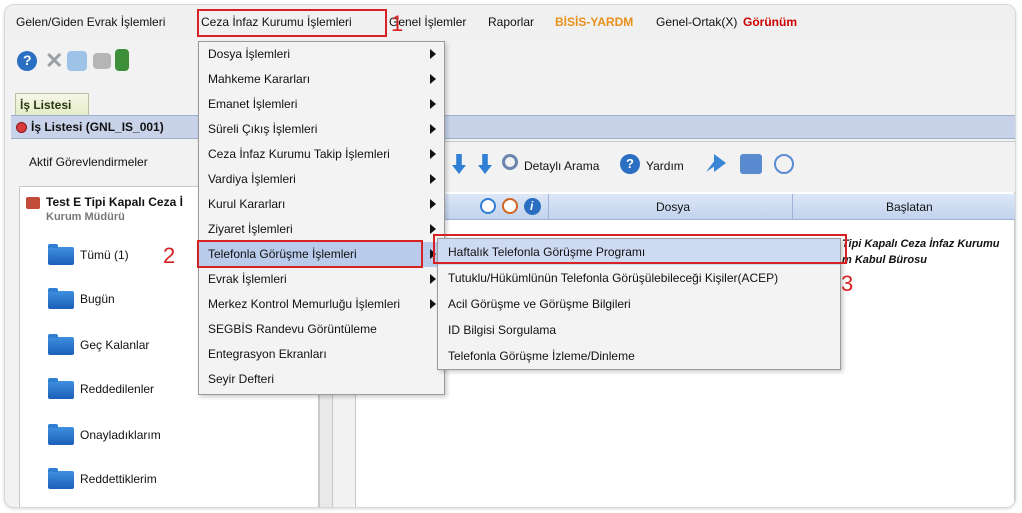  I want to click on menu-item-merkez-kontrol: Merkez Kontrol Memurluğu İşlemleri, so click(321, 304).